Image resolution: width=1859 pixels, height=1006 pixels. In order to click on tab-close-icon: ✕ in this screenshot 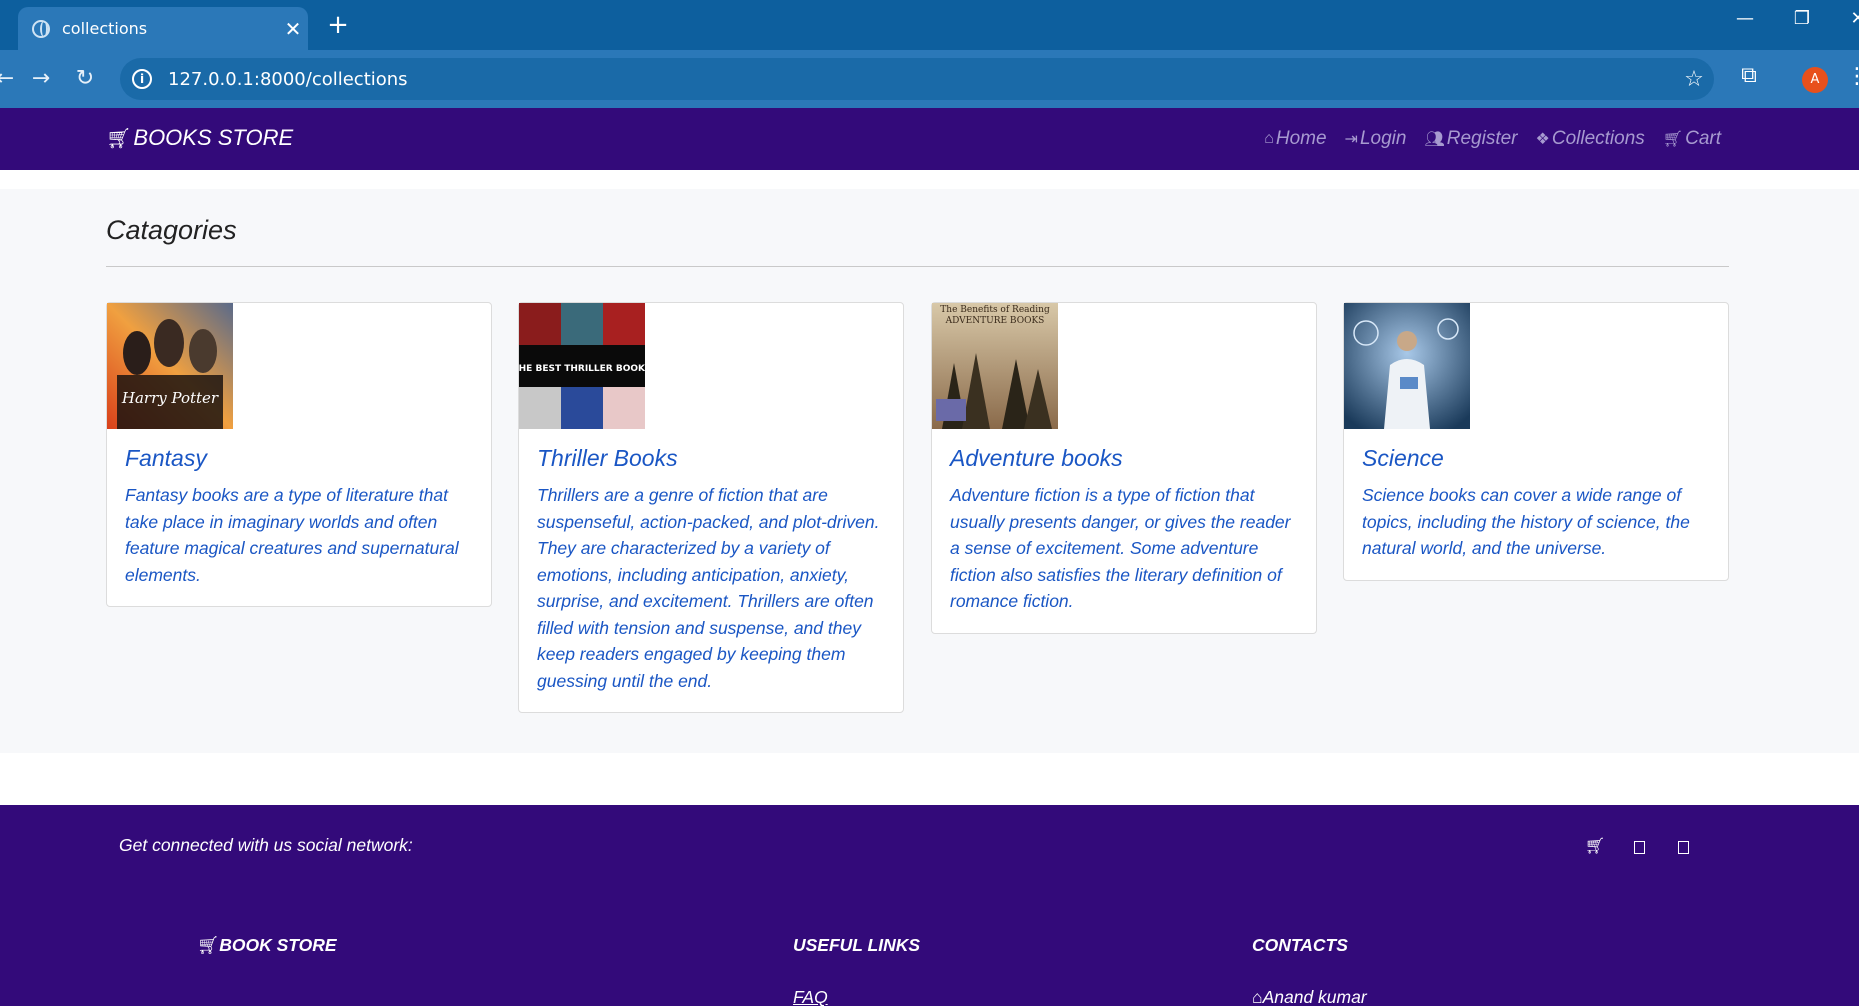, I will do `click(293, 29)`.